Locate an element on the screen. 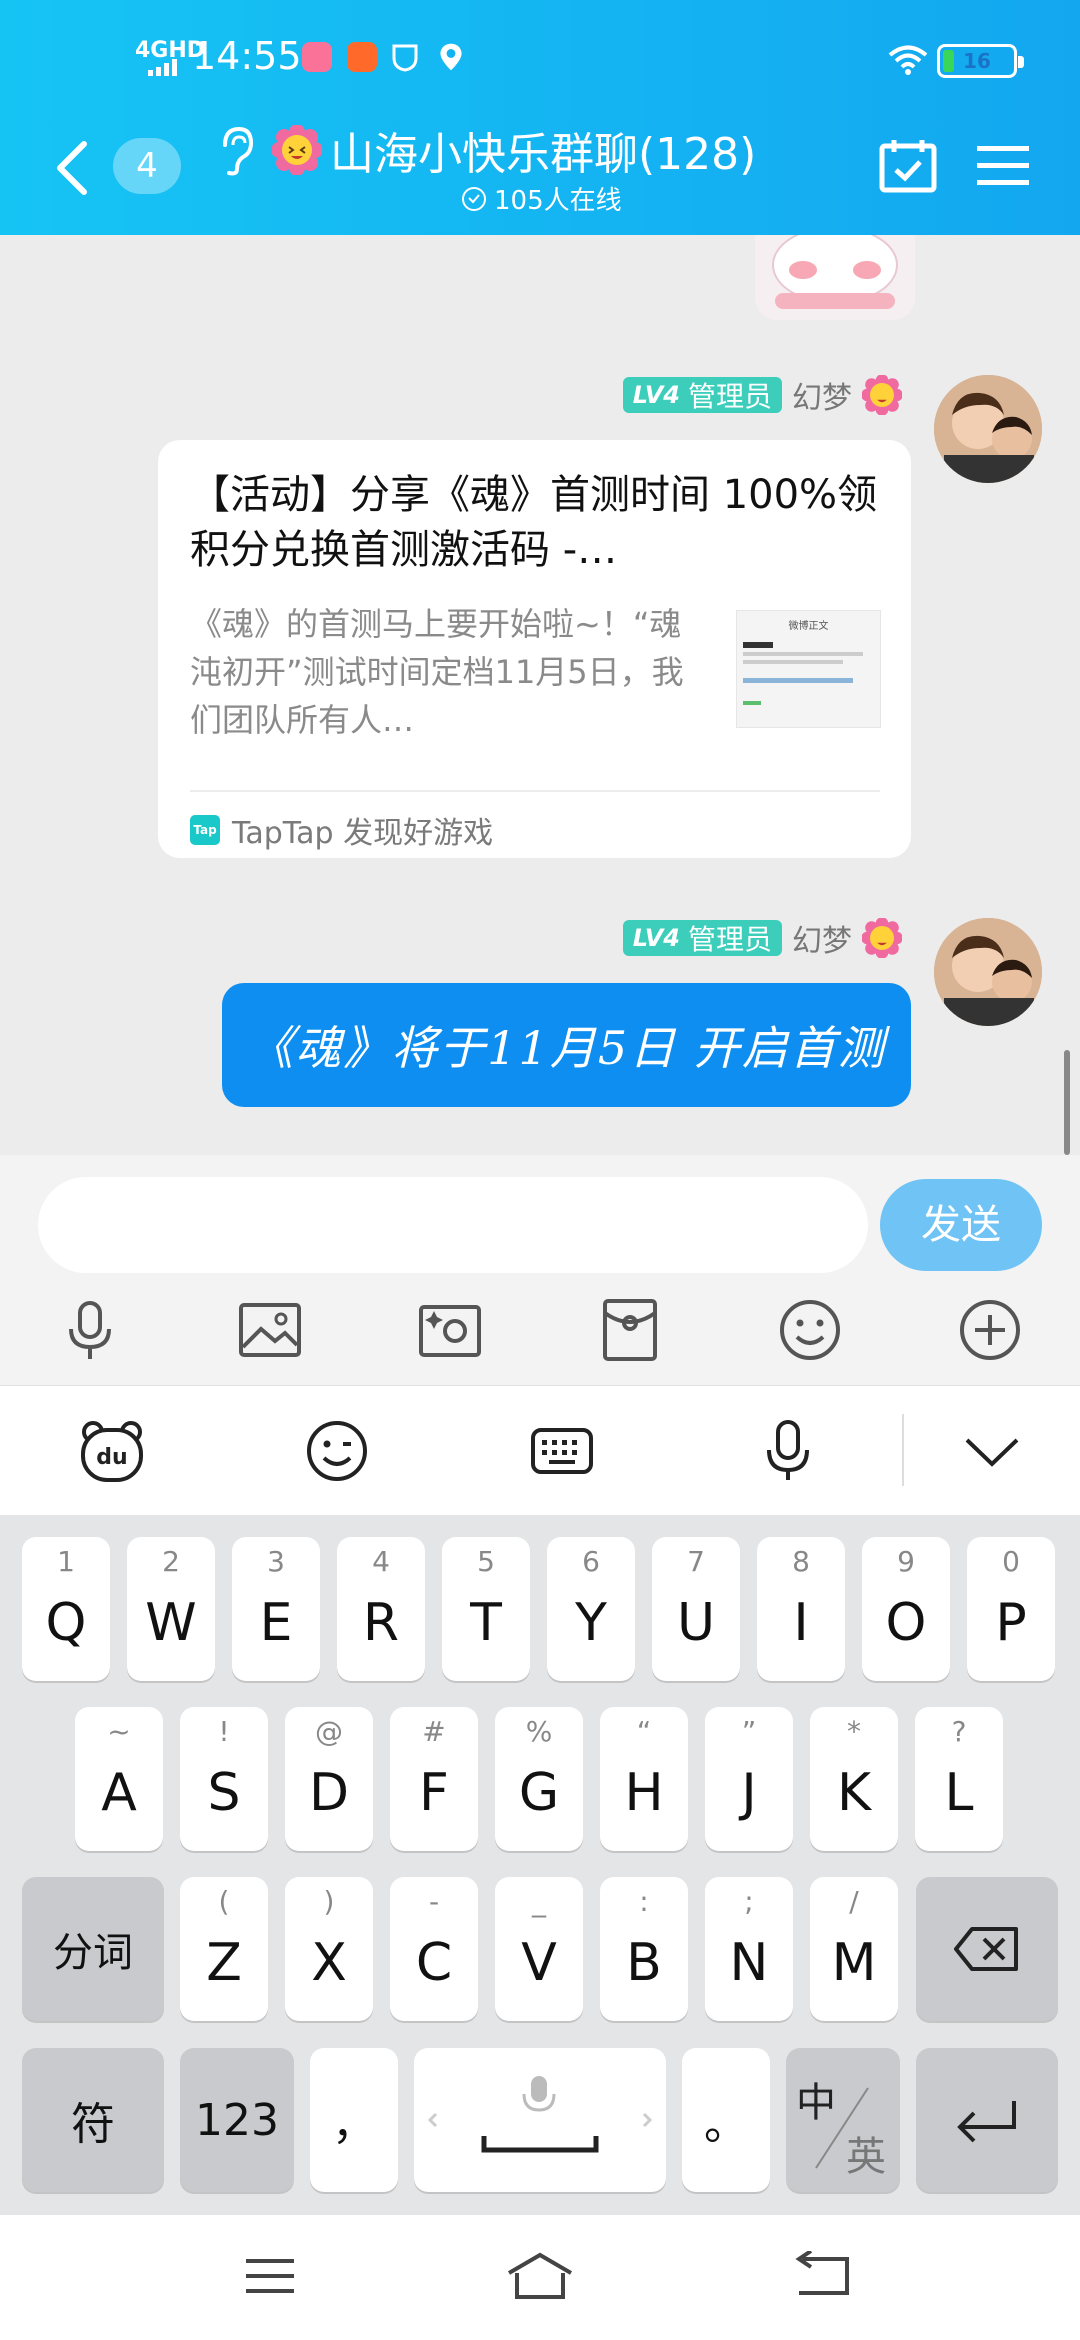  key-w: 2W is located at coordinates (171, 1609).